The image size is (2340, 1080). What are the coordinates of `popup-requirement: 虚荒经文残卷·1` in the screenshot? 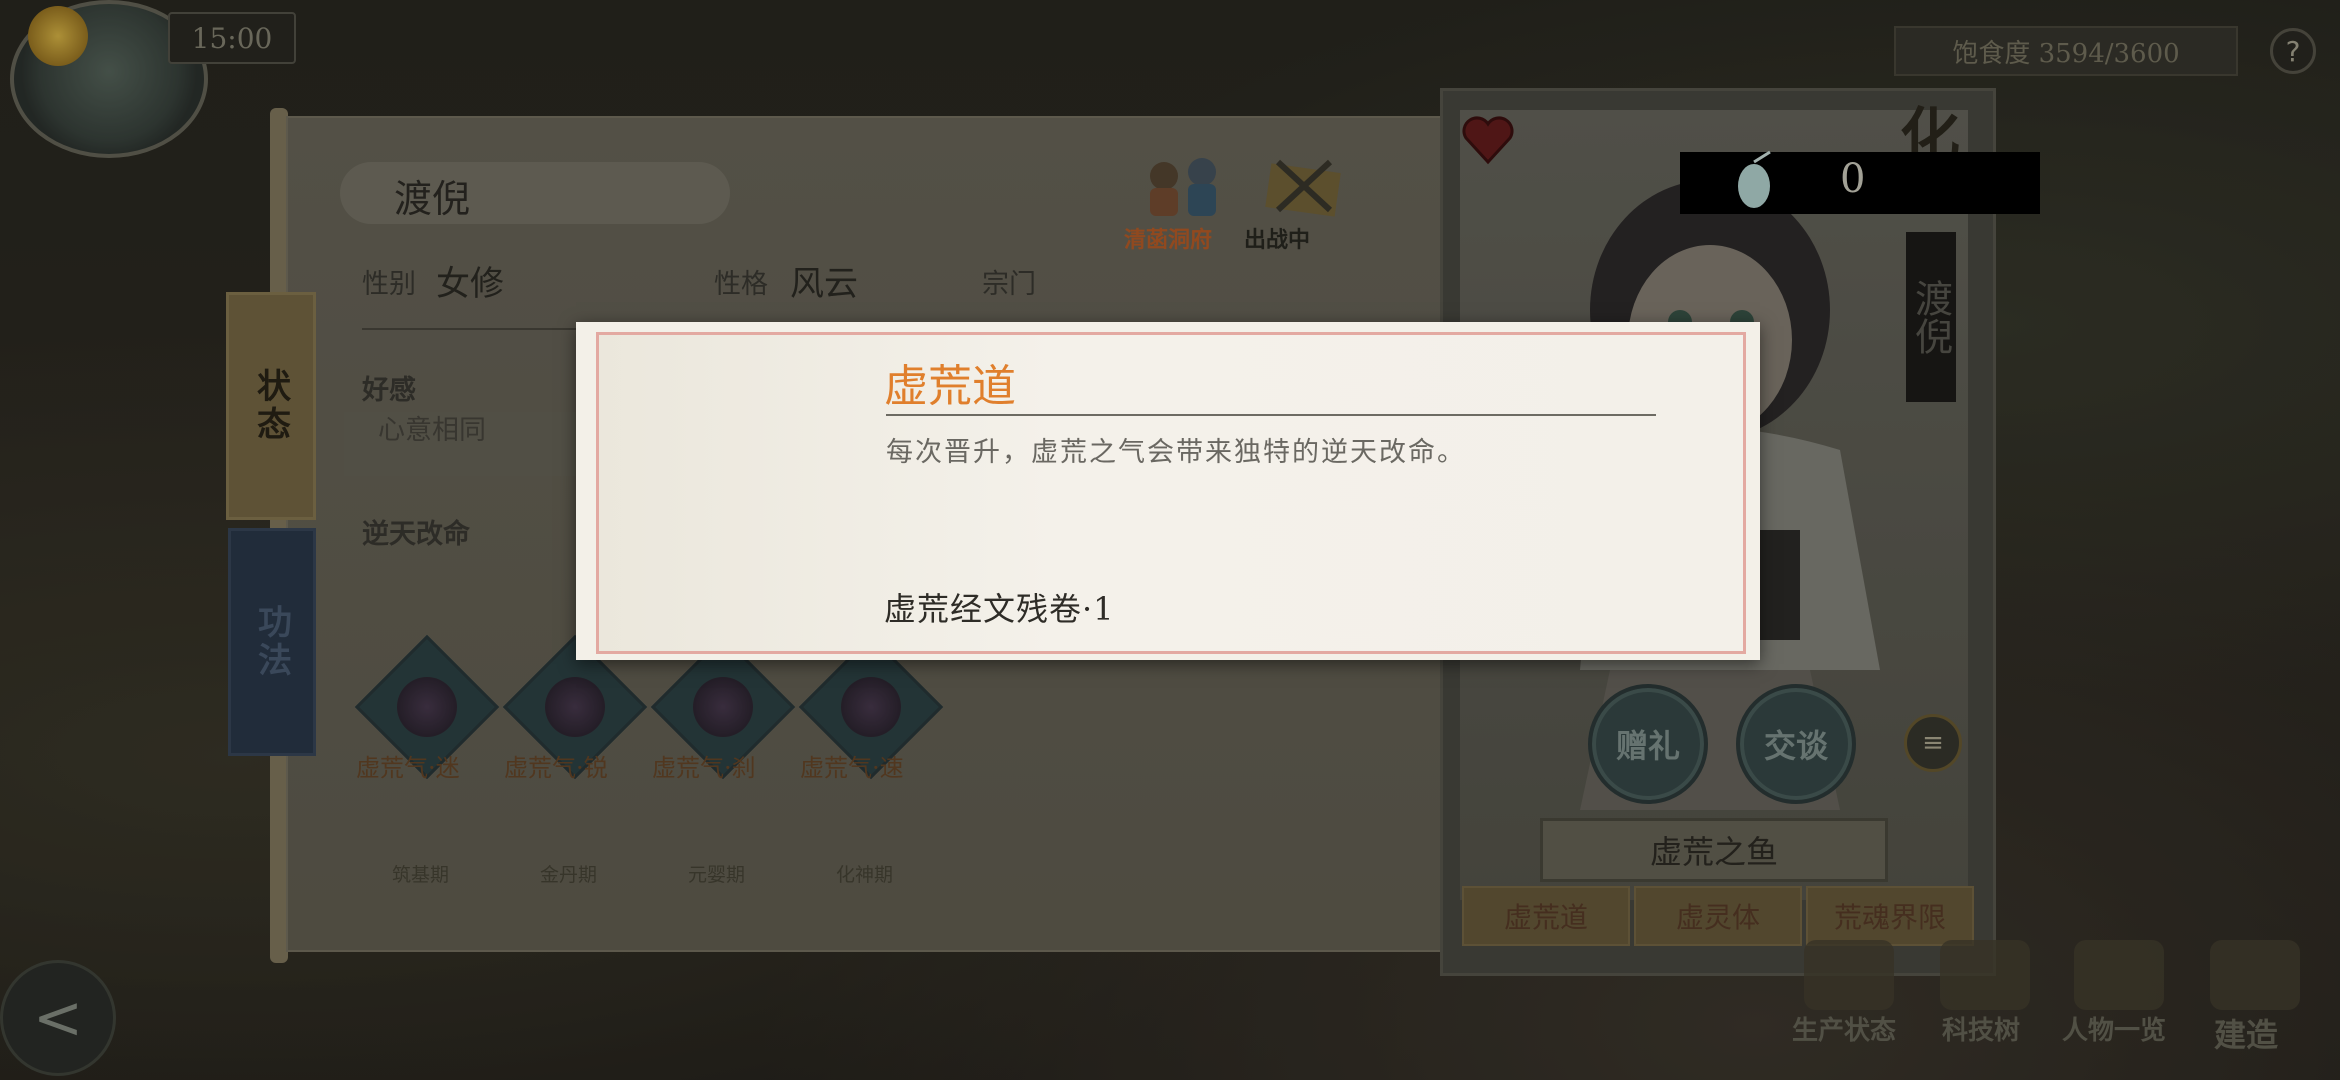 It's located at (999, 609).